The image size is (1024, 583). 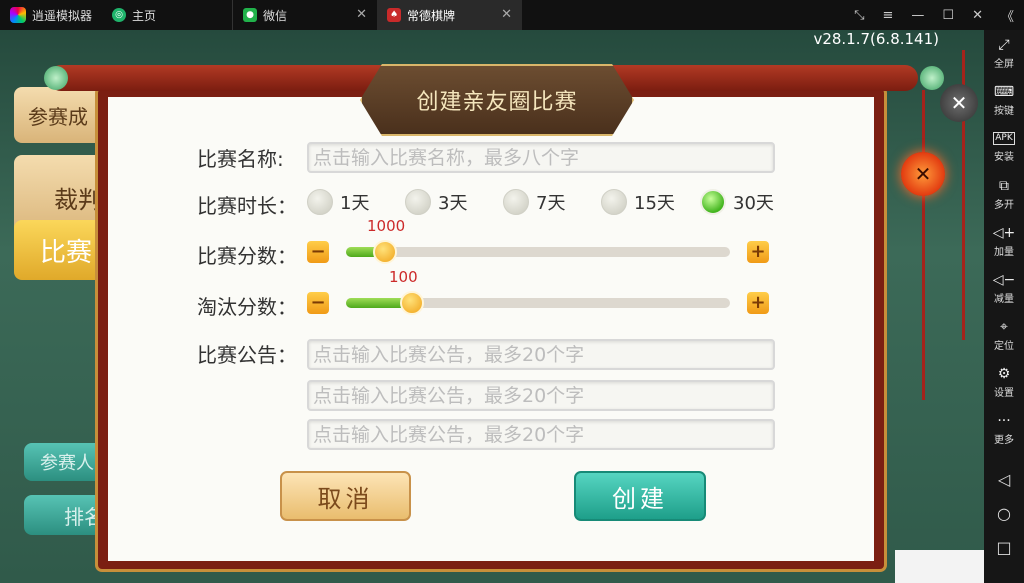 I want to click on home-circle-icon: ○, so click(x=1004, y=513).